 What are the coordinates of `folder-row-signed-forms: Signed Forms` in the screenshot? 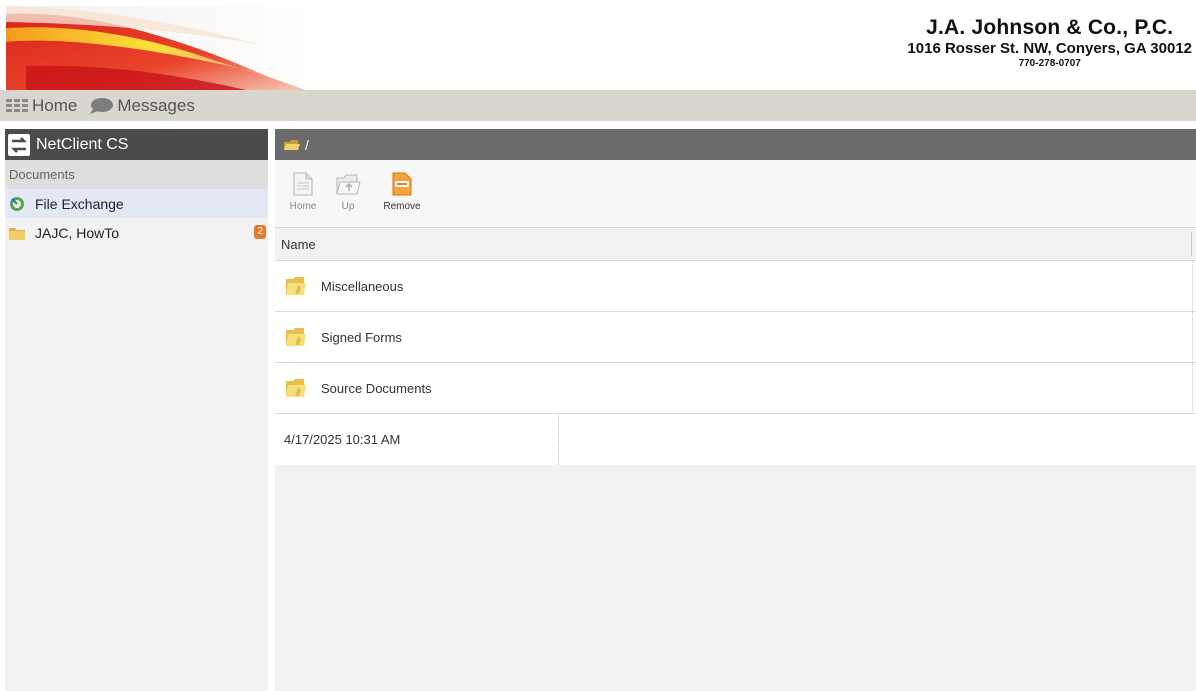 It's located at (735, 337).